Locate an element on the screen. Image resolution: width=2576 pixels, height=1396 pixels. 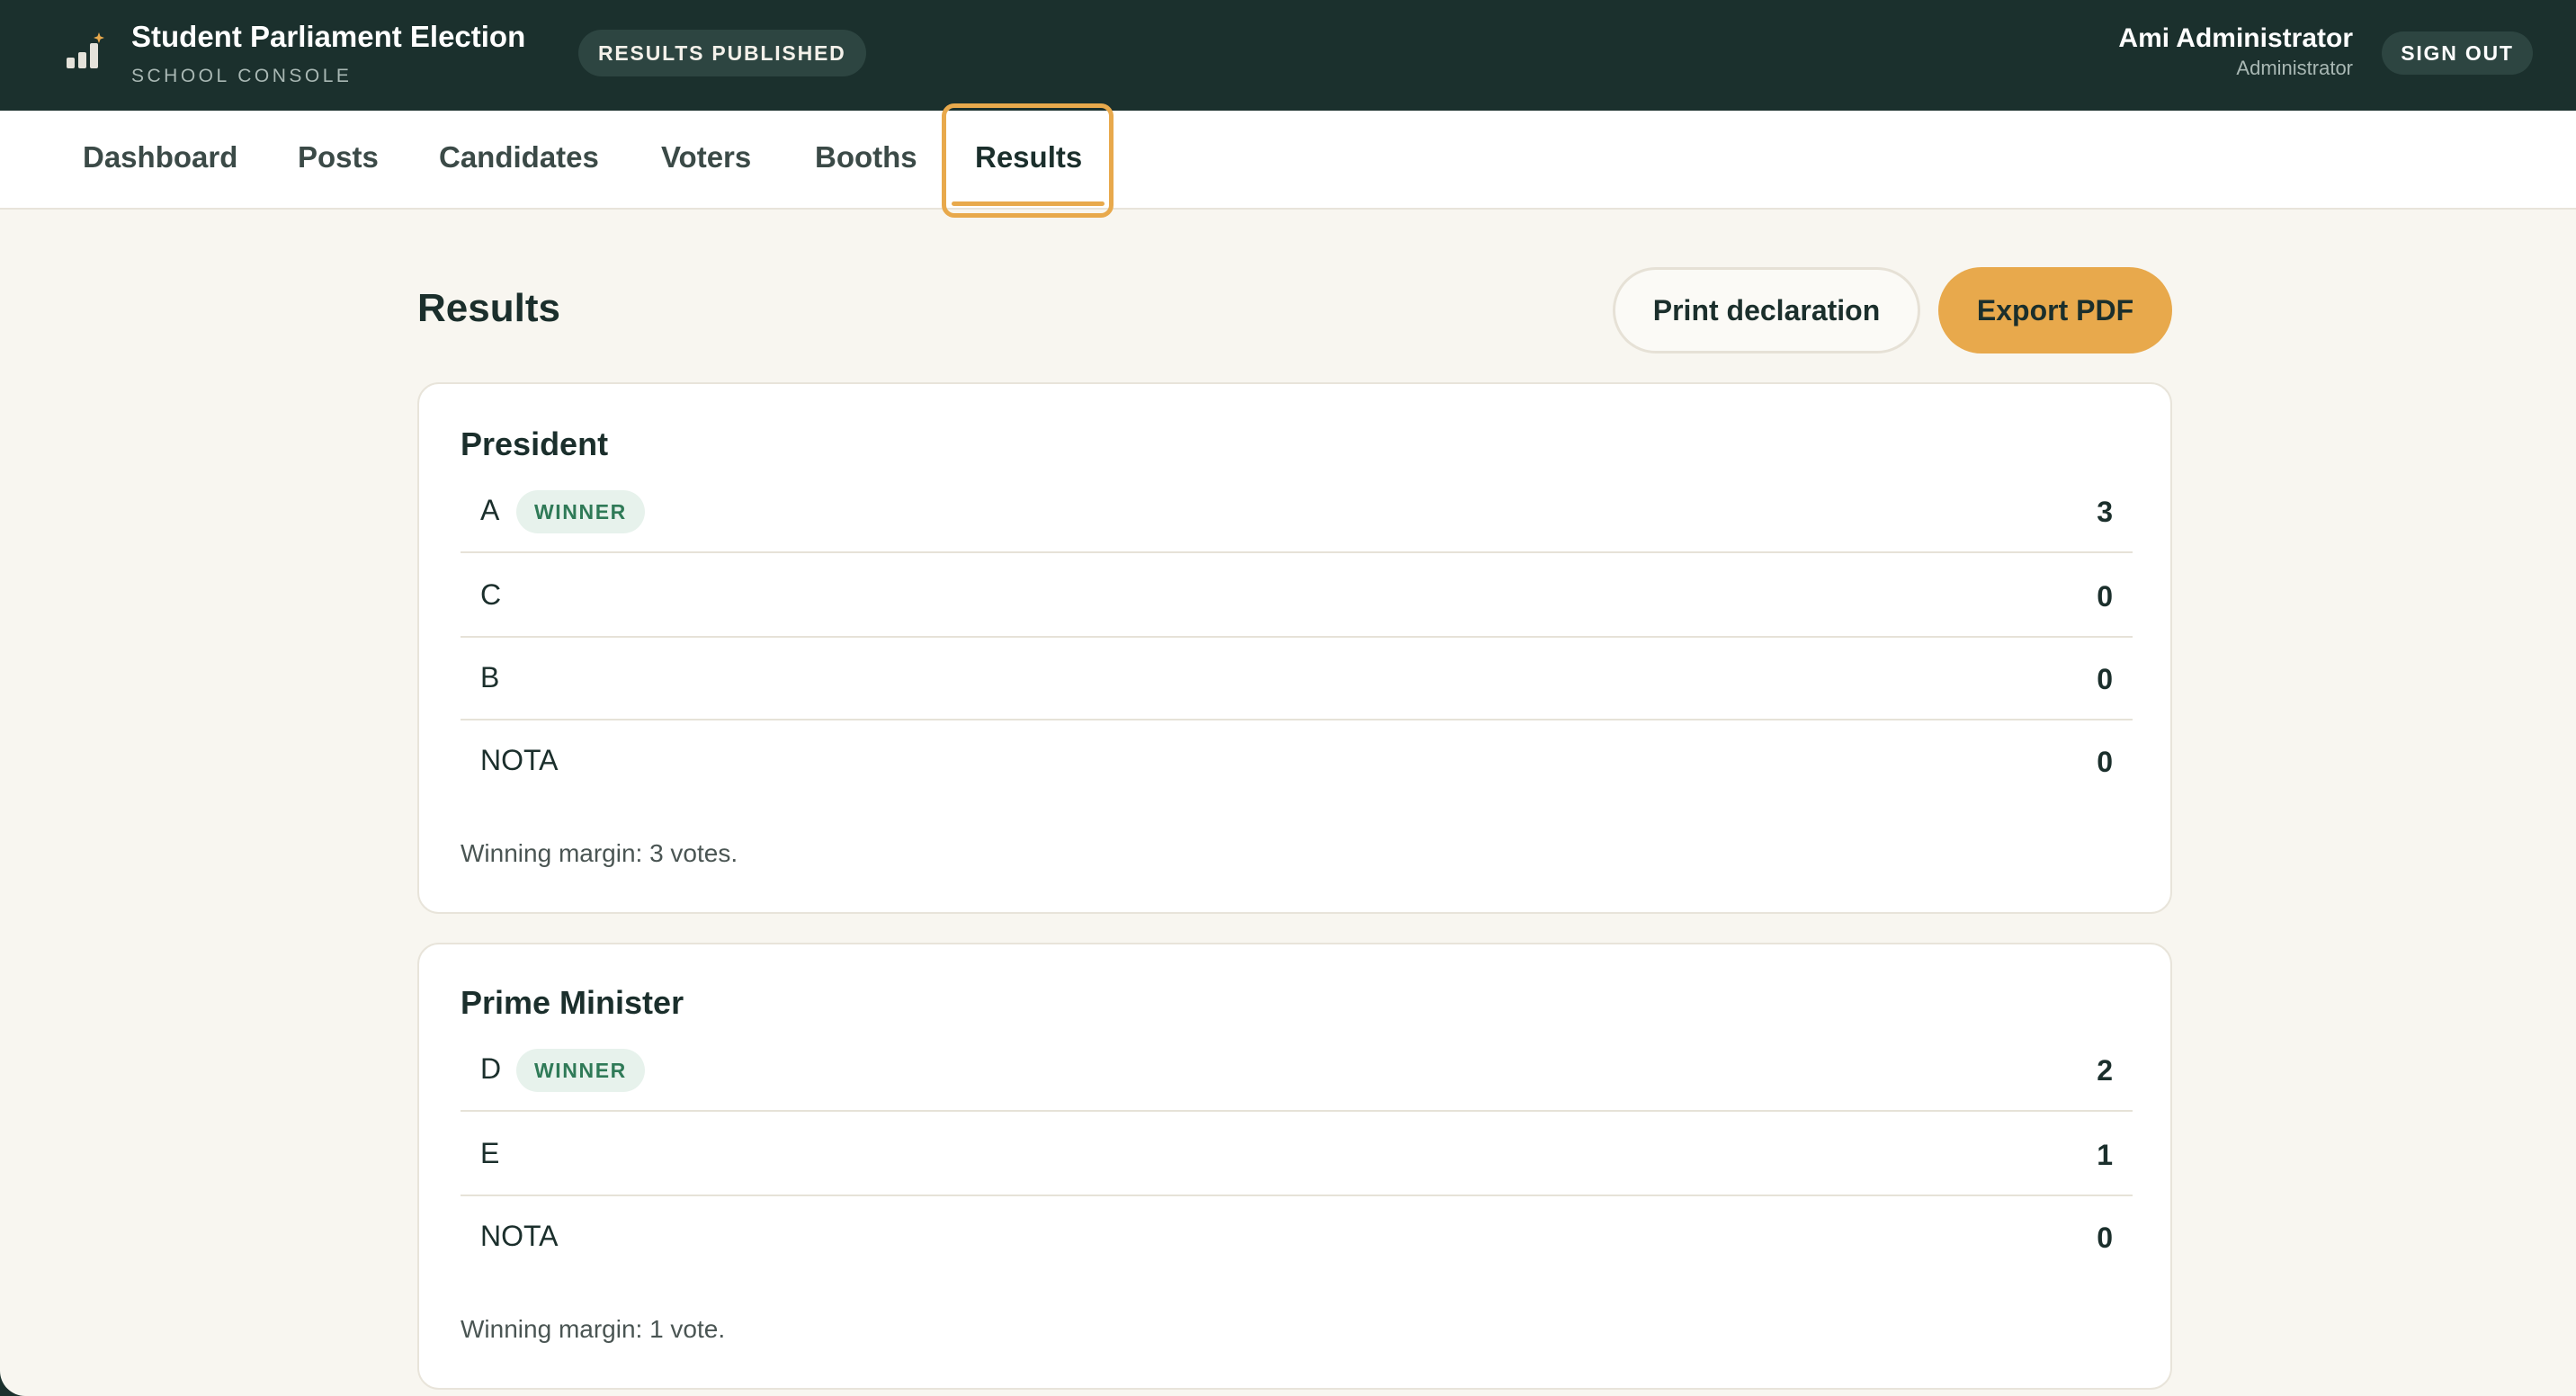
candidate-name: E is located at coordinates (490, 1153).